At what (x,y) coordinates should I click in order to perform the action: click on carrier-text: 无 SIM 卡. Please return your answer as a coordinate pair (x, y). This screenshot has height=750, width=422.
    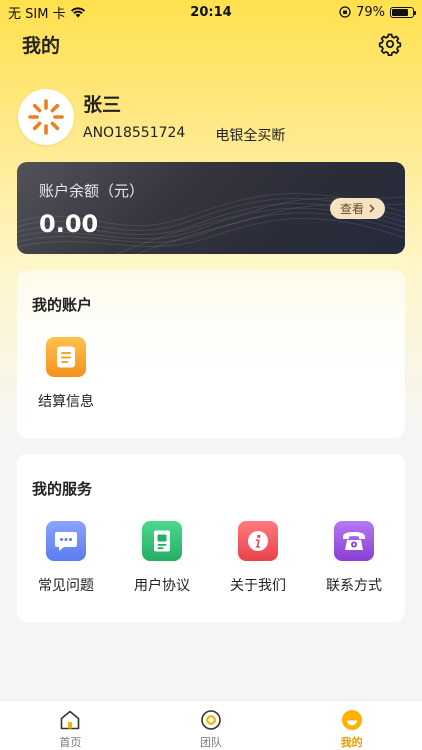
    Looking at the image, I should click on (37, 14).